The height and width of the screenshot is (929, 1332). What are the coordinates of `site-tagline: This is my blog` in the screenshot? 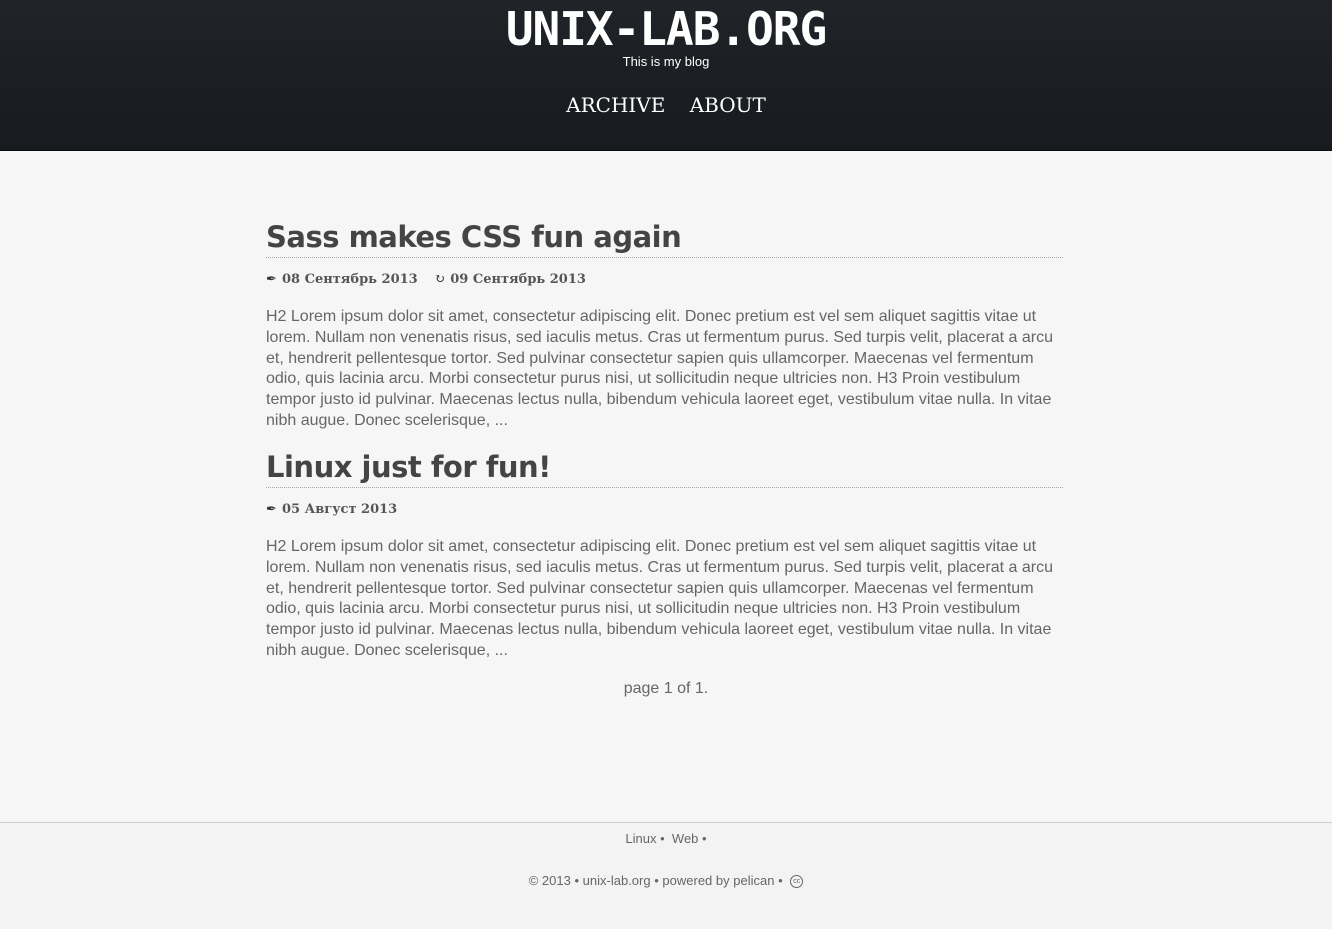 It's located at (666, 61).